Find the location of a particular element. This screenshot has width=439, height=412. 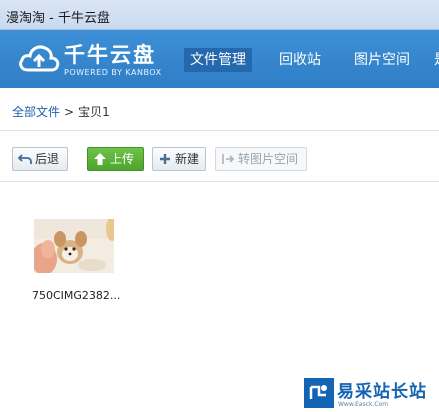

back-button-label: 后退 is located at coordinates (47, 159).